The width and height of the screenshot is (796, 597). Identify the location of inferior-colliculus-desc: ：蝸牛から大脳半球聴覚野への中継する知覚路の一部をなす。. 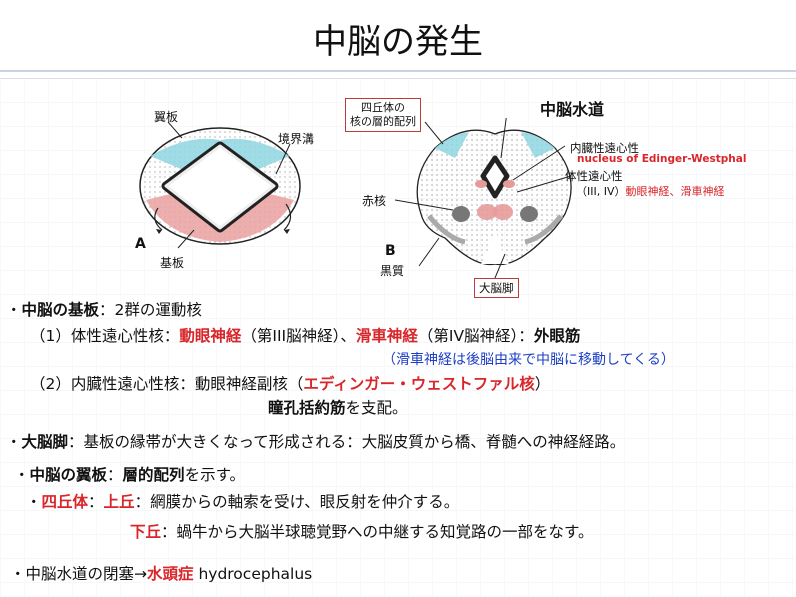
(377, 532).